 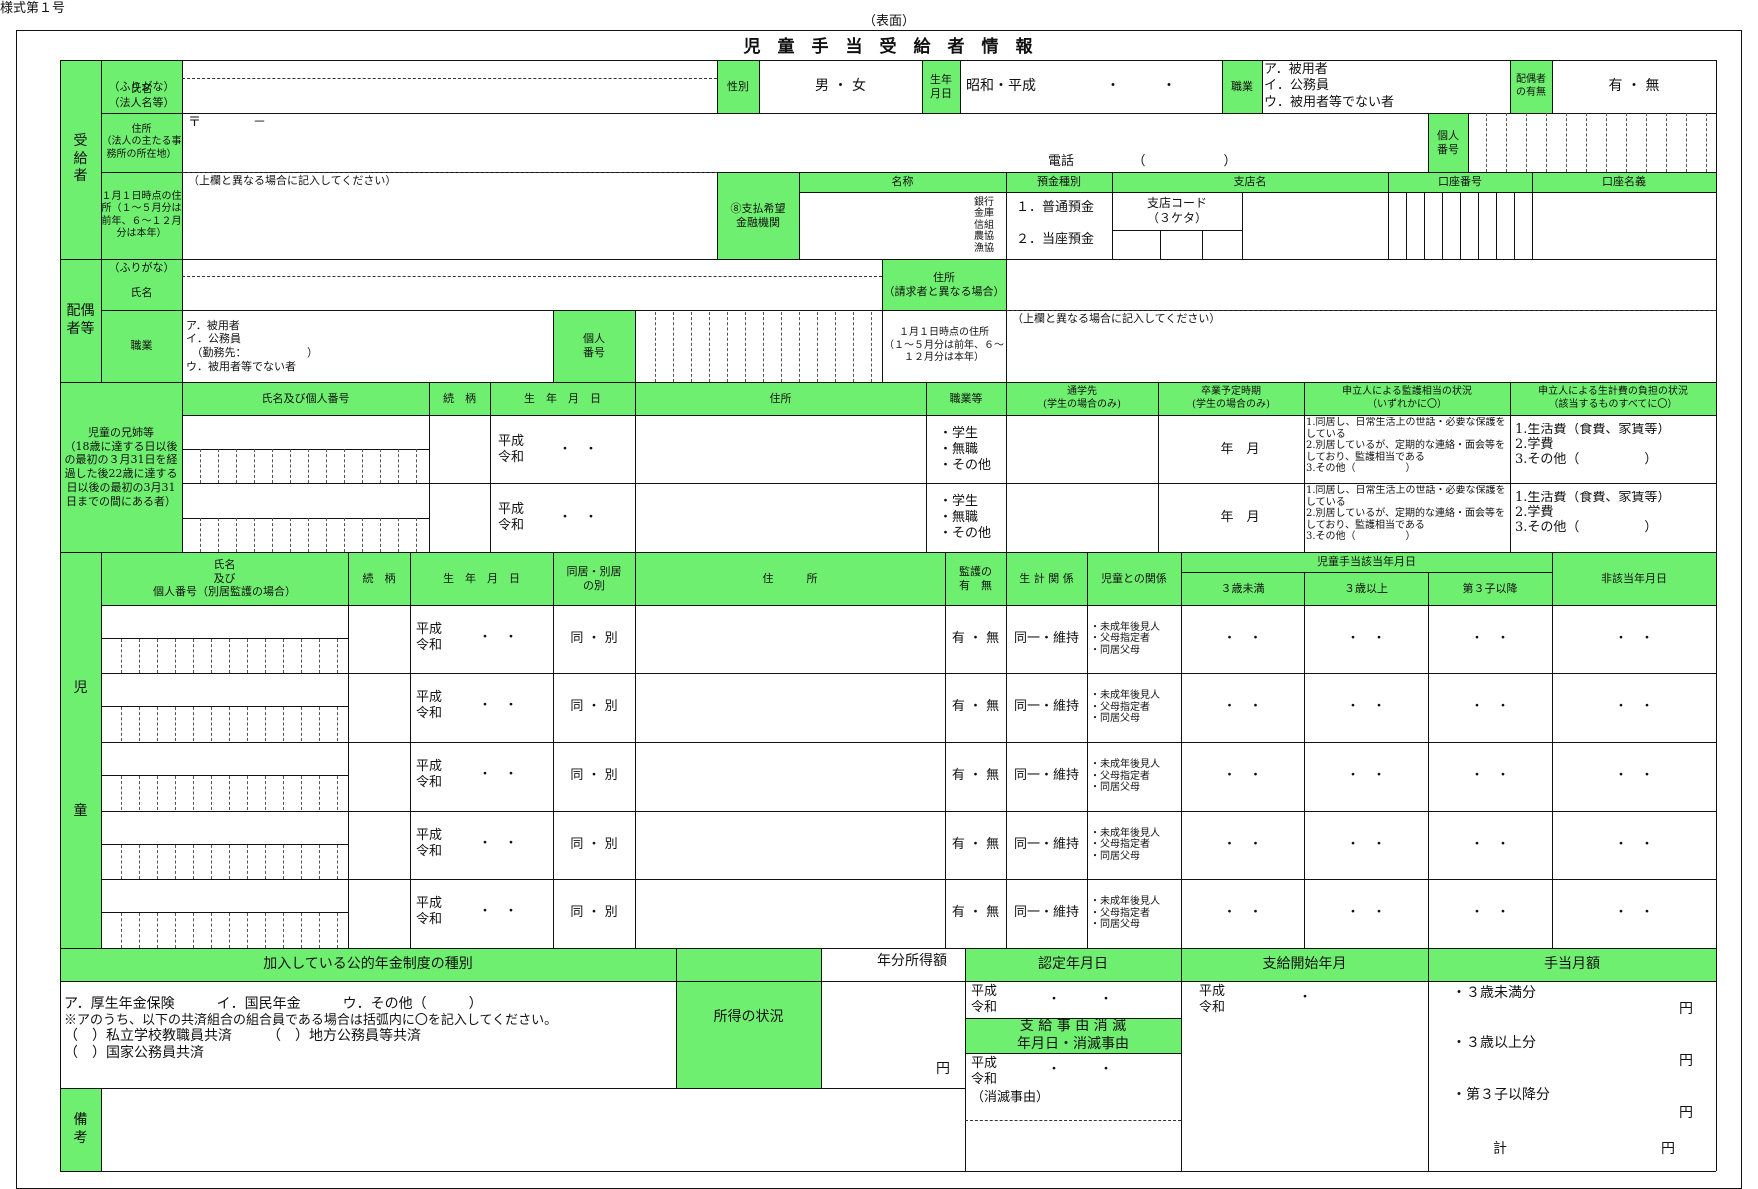 What do you see at coordinates (379, 578) in the screenshot?
I see `children-col-relation: 続 柄` at bounding box center [379, 578].